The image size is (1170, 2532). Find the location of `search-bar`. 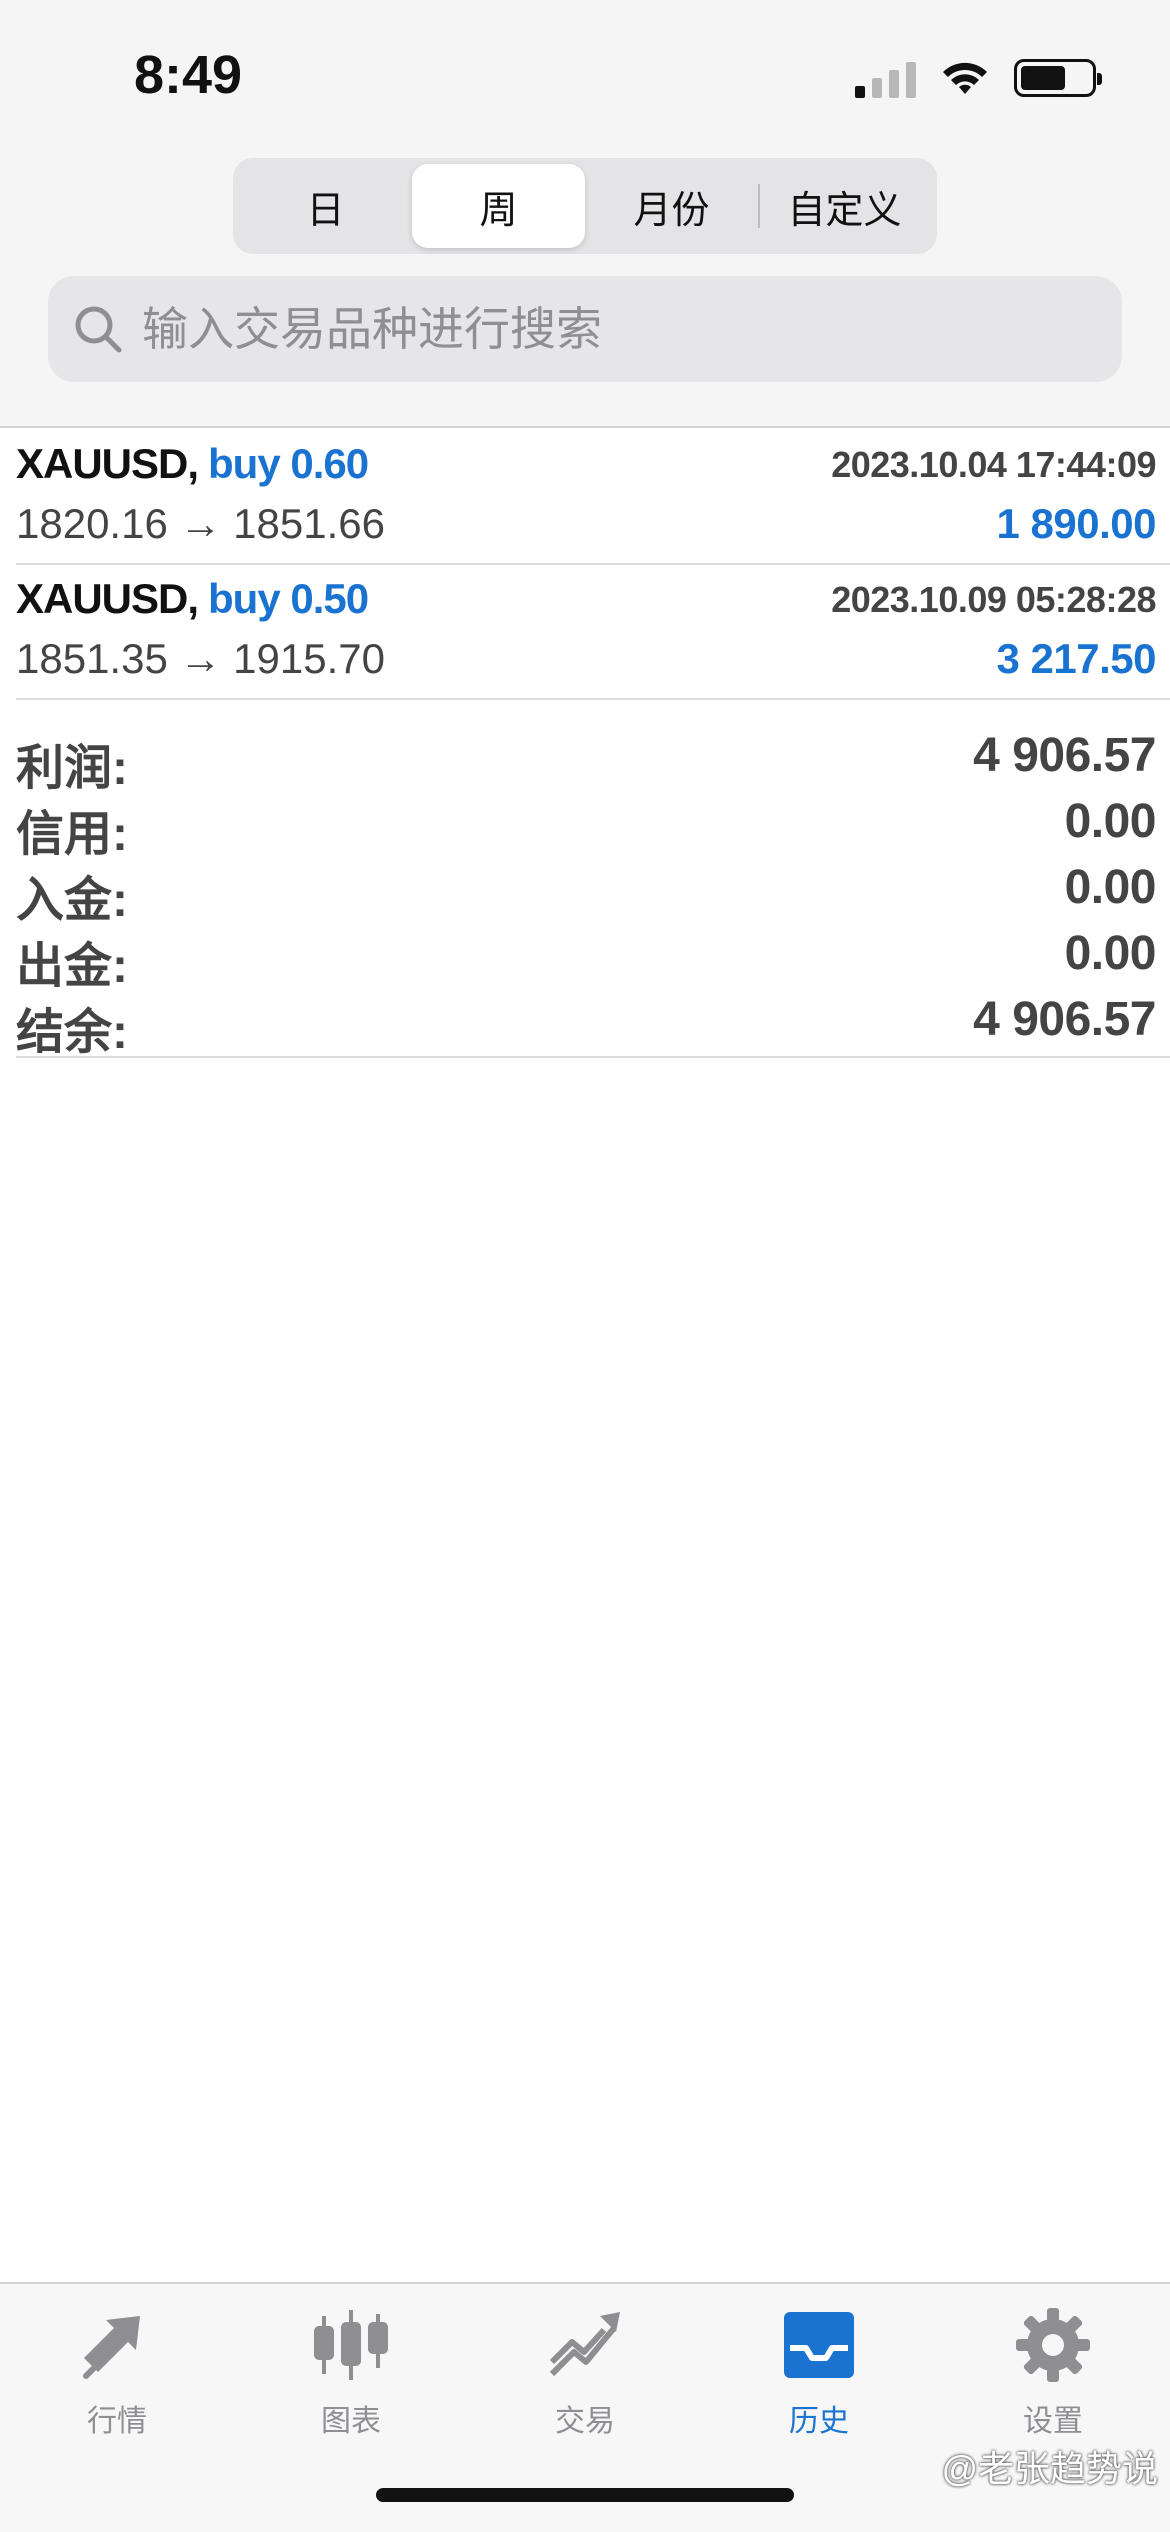

search-bar is located at coordinates (585, 329).